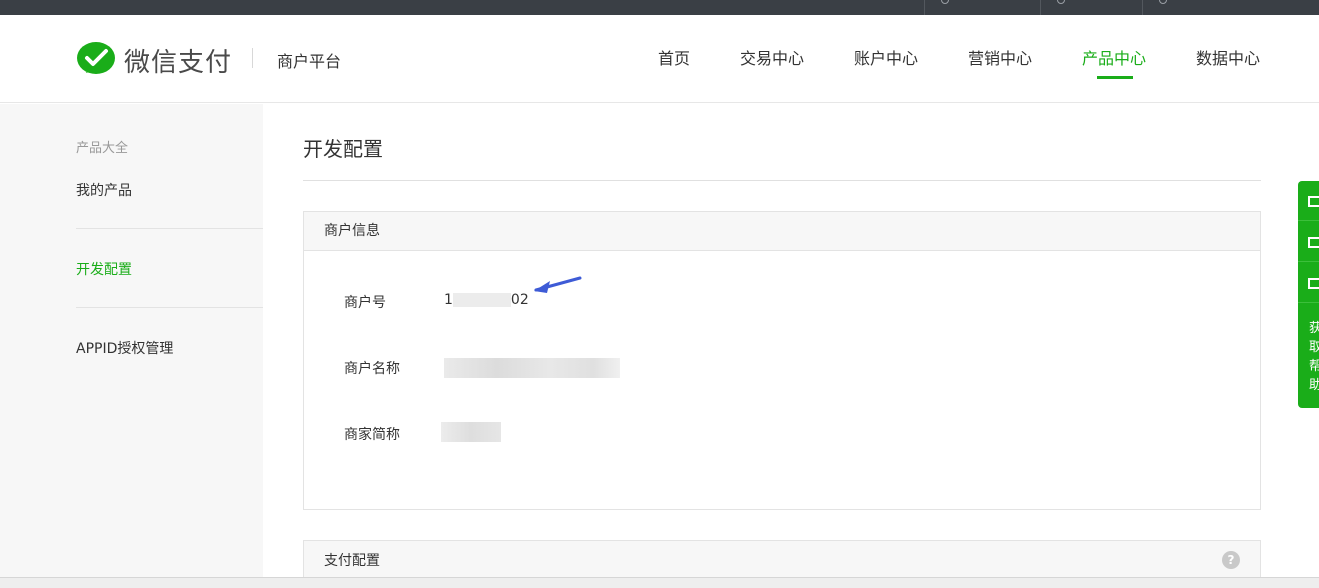 This screenshot has width=1319, height=588. What do you see at coordinates (782, 180) in the screenshot?
I see `title-divider` at bounding box center [782, 180].